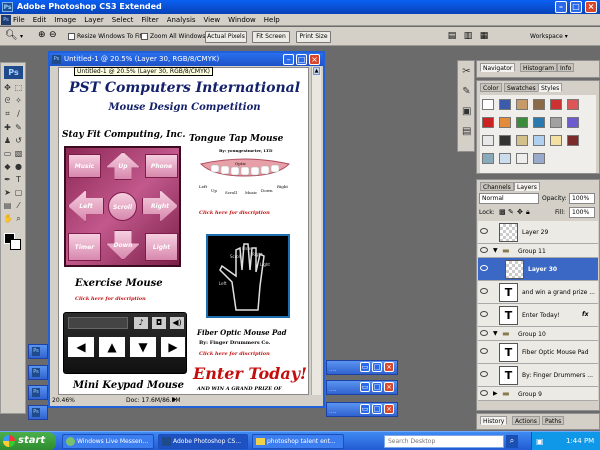  I want to click on brushes-panel-icon: ▤, so click(452, 37).